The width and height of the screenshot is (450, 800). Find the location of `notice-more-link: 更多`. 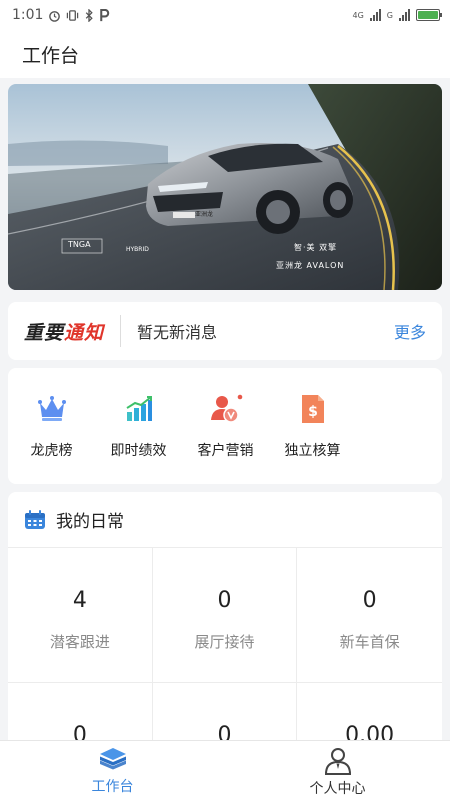

notice-more-link: 更多 is located at coordinates (418, 331).